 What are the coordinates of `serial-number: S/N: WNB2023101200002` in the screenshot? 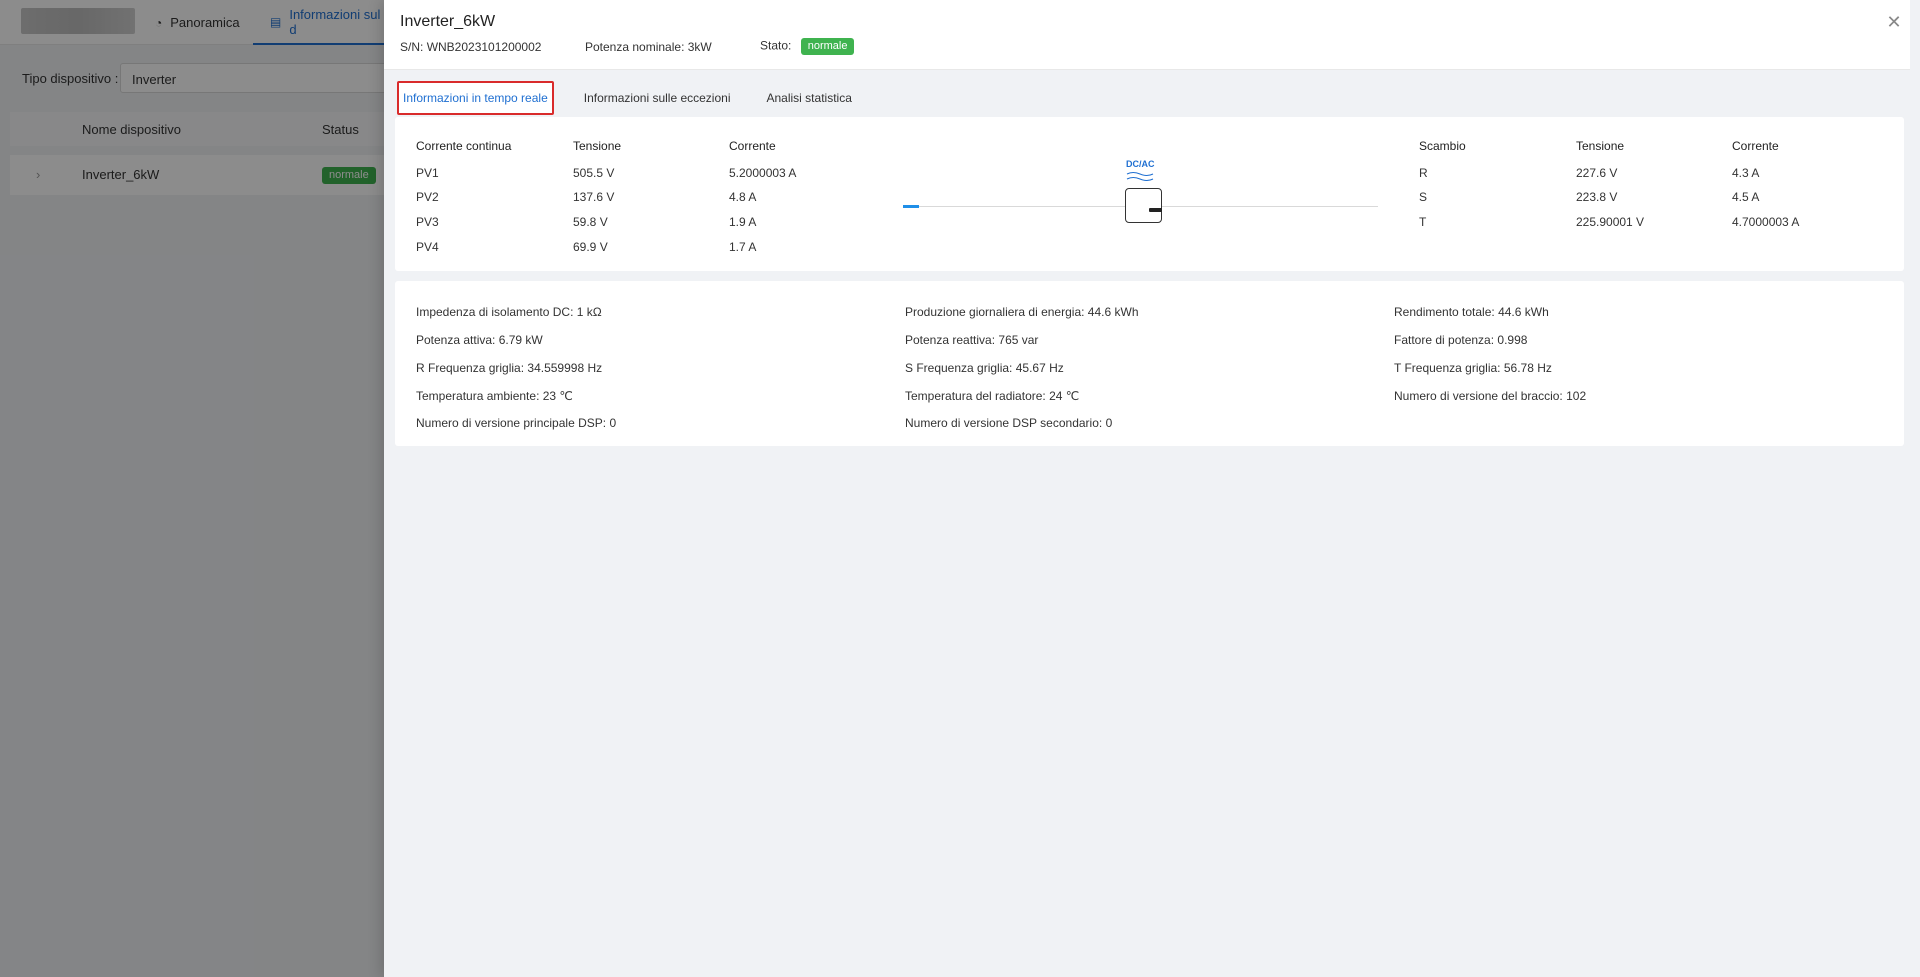 It's located at (470, 47).